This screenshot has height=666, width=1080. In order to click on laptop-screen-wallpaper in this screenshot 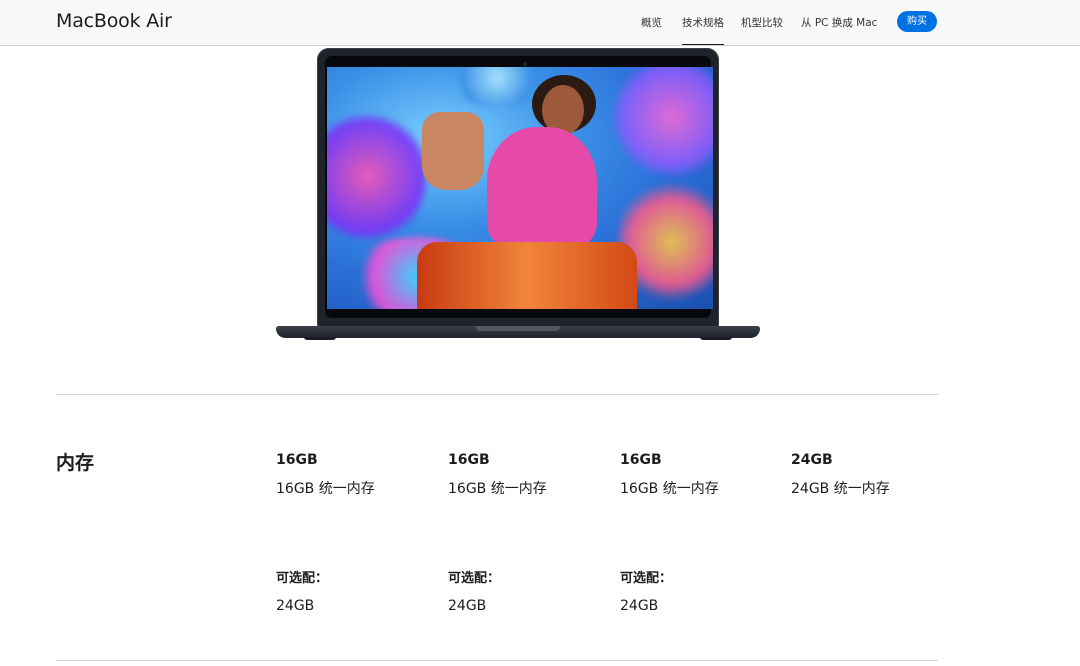, I will do `click(520, 188)`.